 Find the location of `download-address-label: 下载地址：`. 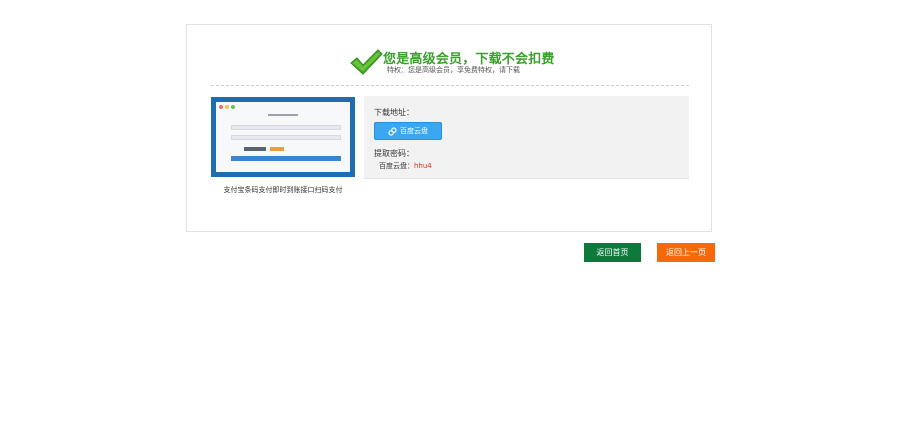

download-address-label: 下载地址： is located at coordinates (394, 112).